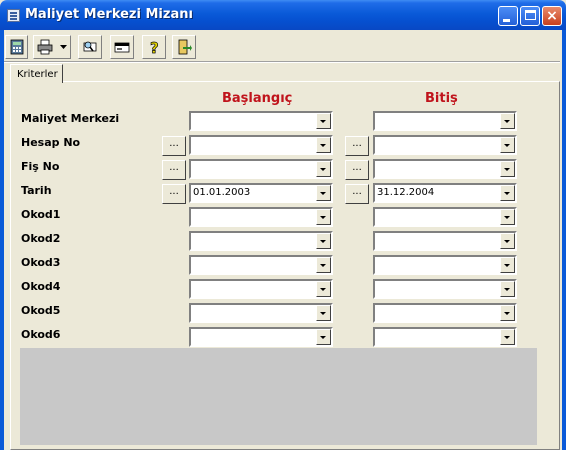 The height and width of the screenshot is (450, 566). What do you see at coordinates (441, 98) in the screenshot?
I see `end-header: Bitiş` at bounding box center [441, 98].